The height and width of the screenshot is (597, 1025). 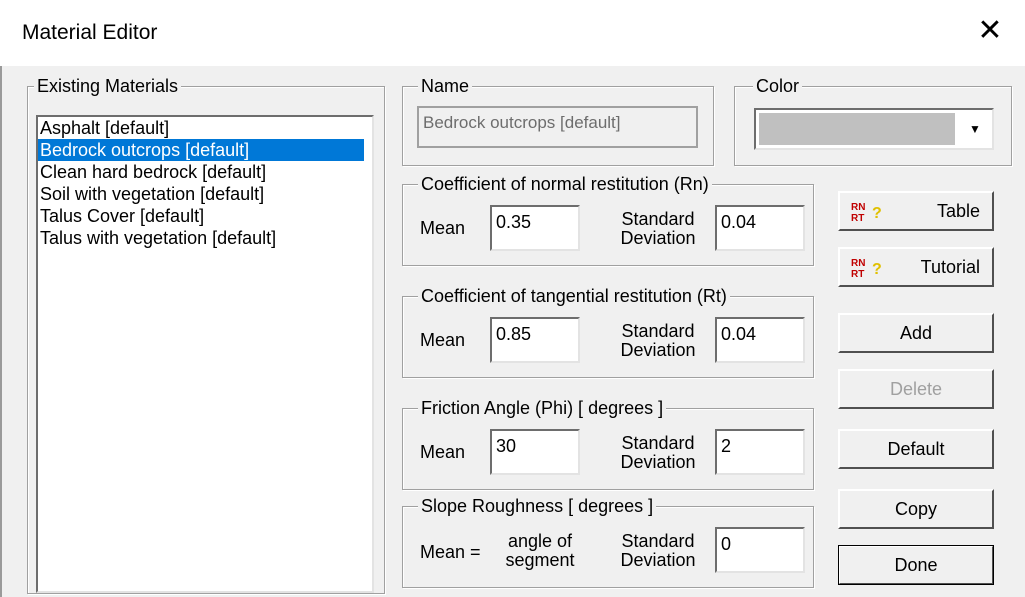 What do you see at coordinates (950, 267) in the screenshot?
I see `tutorial-button-label: Tutorial` at bounding box center [950, 267].